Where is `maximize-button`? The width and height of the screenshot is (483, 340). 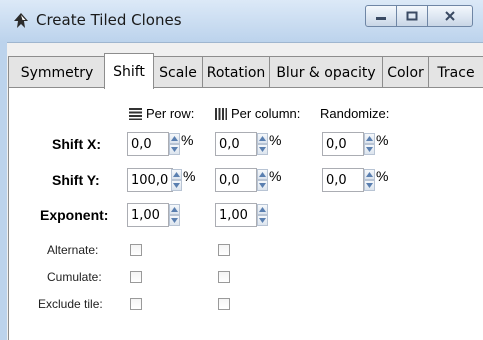
maximize-button is located at coordinates (412, 16).